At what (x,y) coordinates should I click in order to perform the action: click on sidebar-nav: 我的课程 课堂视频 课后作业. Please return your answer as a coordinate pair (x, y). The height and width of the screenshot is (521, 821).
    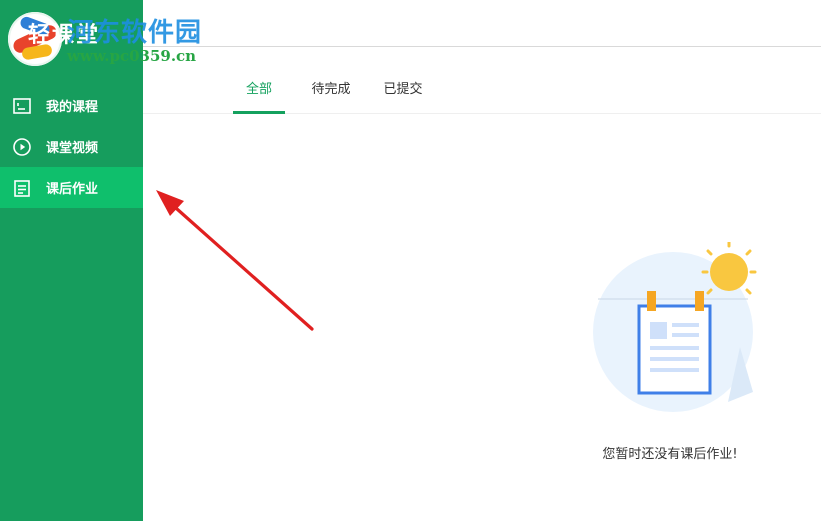
    Looking at the image, I should click on (71, 146).